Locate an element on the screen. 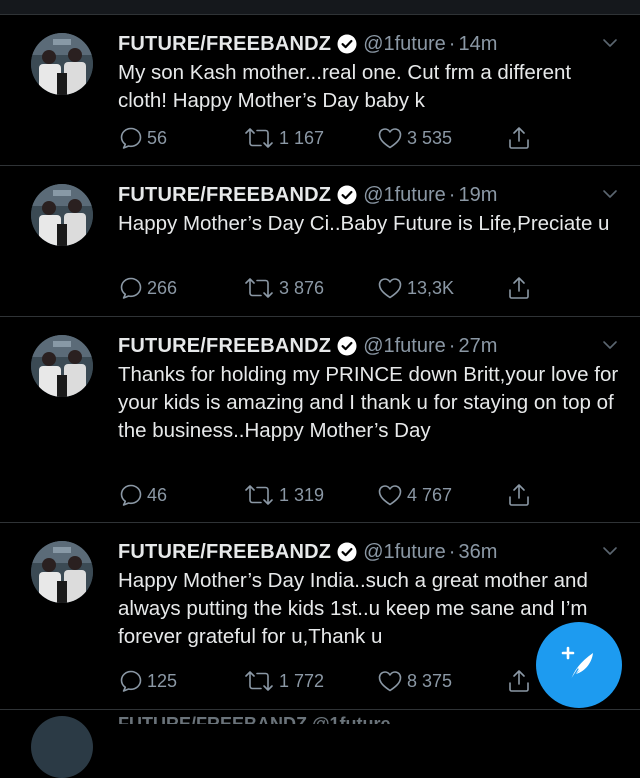  like-button: 3 535 is located at coordinates (414, 138).